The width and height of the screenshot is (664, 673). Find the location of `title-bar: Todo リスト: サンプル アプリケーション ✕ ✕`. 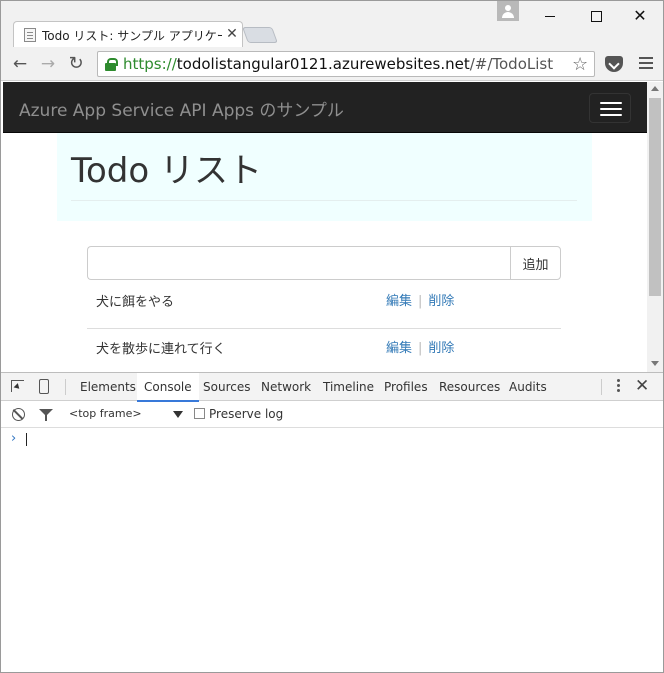

title-bar: Todo リスト: サンプル アプリケーション ✕ ✕ is located at coordinates (332, 24).